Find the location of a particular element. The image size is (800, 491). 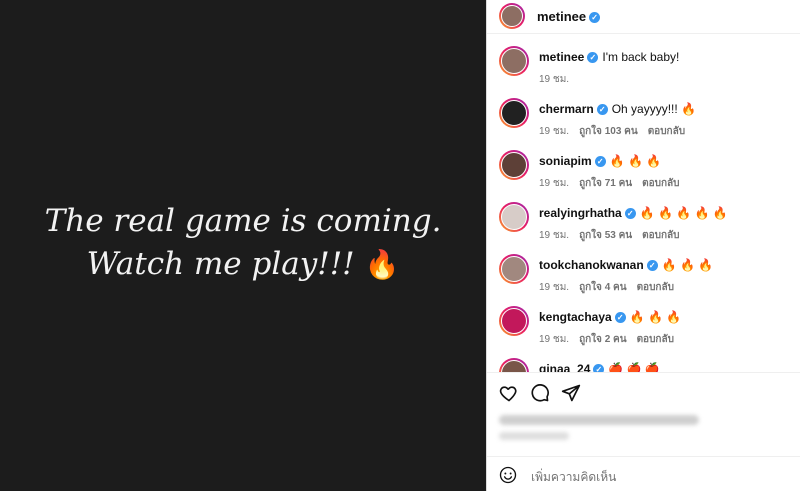

comment-text: Oh yayyyy!!! 🔥 is located at coordinates (653, 109).